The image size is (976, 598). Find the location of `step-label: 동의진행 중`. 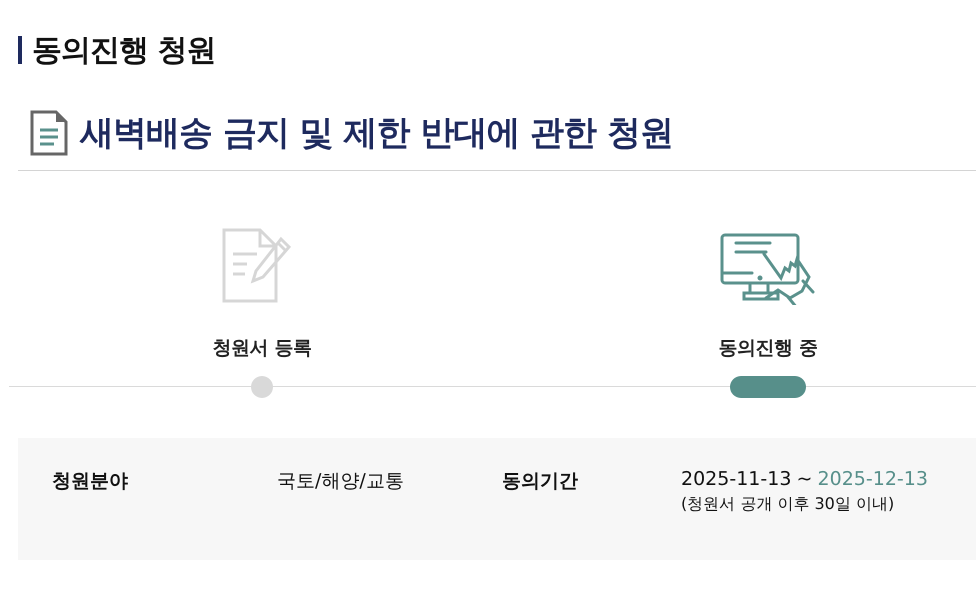

step-label: 동의진행 중 is located at coordinates (768, 348).